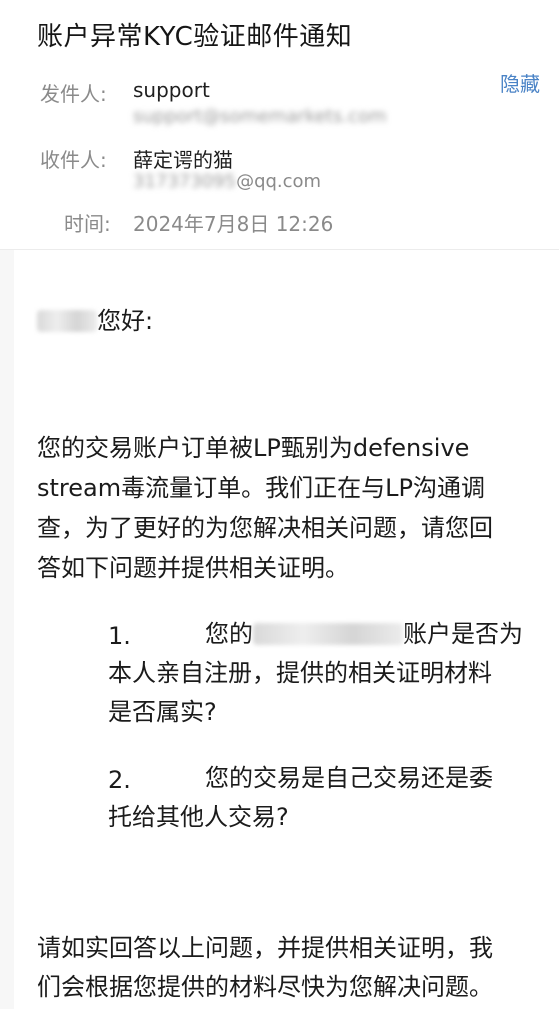  I want to click on redacted-broker-name, so click(328, 634).